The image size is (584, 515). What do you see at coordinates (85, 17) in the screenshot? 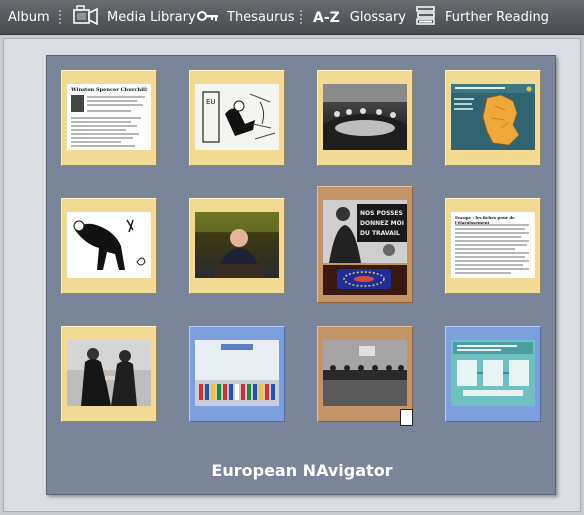
I see `media-library-icon` at bounding box center [85, 17].